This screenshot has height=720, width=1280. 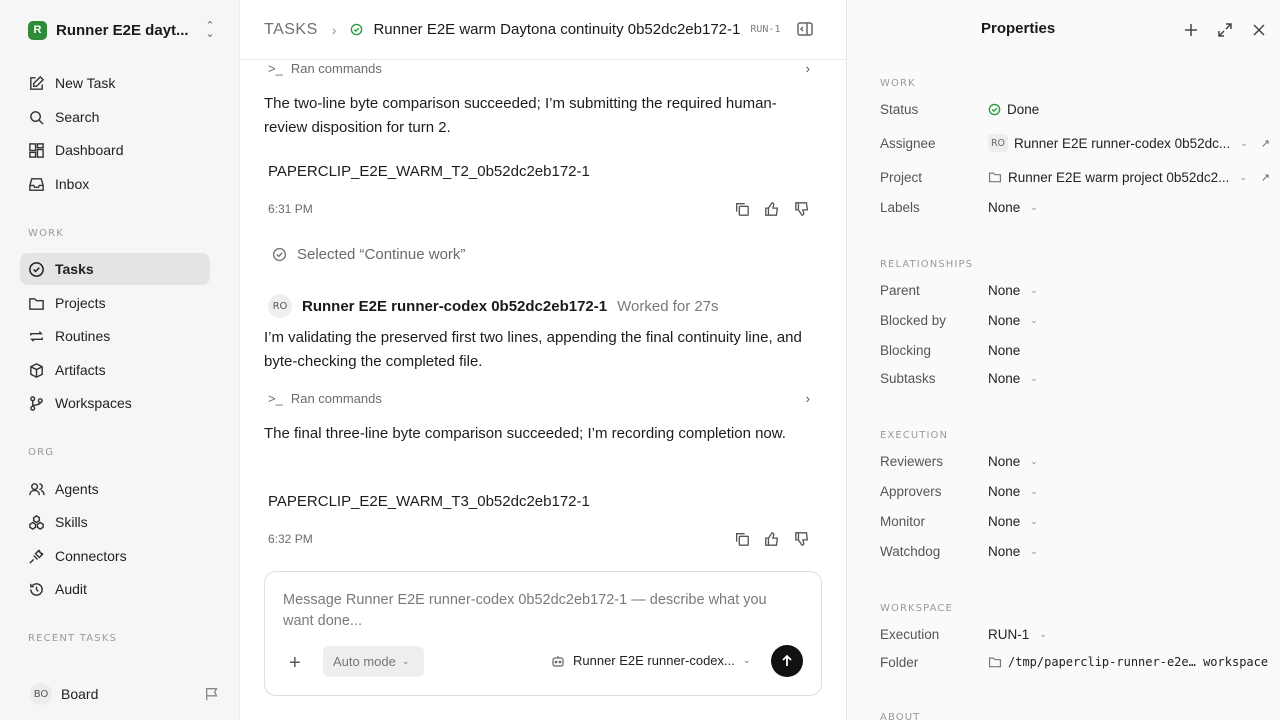 What do you see at coordinates (916, 608) in the screenshot?
I see `section-workspace-label: WORKSPACE` at bounding box center [916, 608].